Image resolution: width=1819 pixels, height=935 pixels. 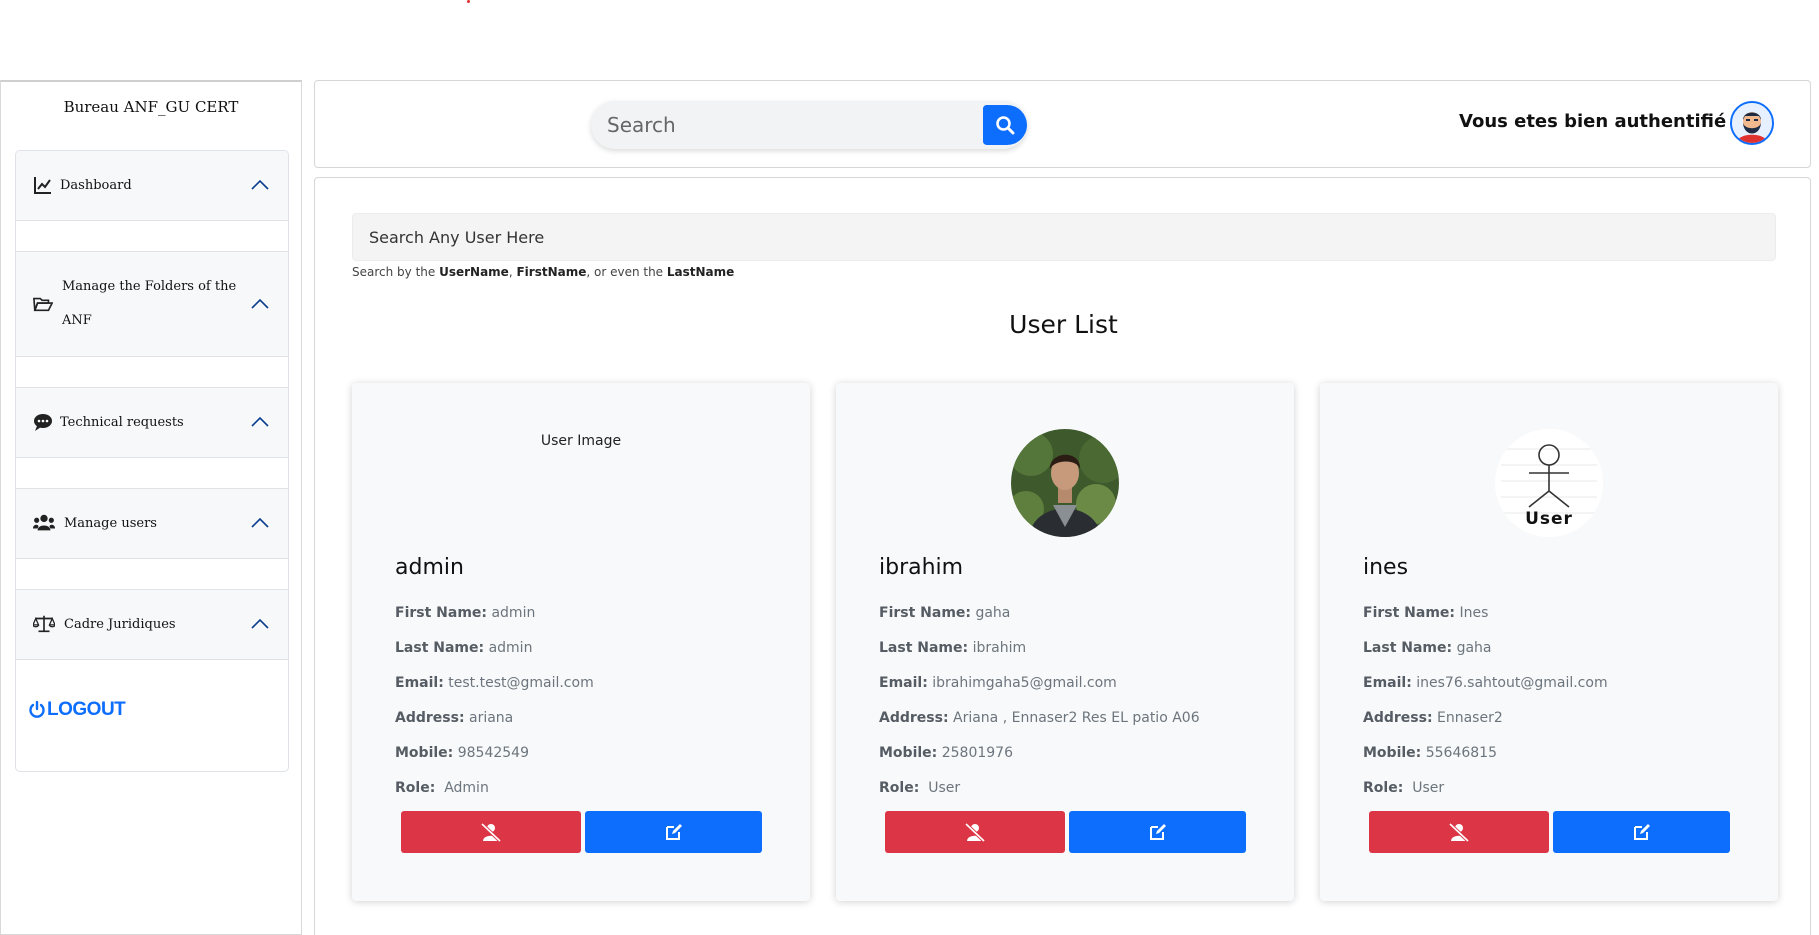 I want to click on field-value: ibrahimgaha5@gmail.com, so click(x=1024, y=683).